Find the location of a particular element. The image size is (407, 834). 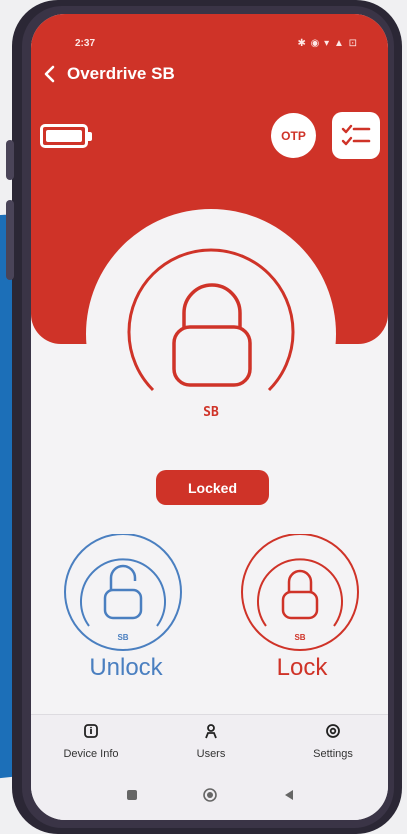

status-icons: ✱ ◉ ▾ ▲ ⊡ is located at coordinates (327, 43).